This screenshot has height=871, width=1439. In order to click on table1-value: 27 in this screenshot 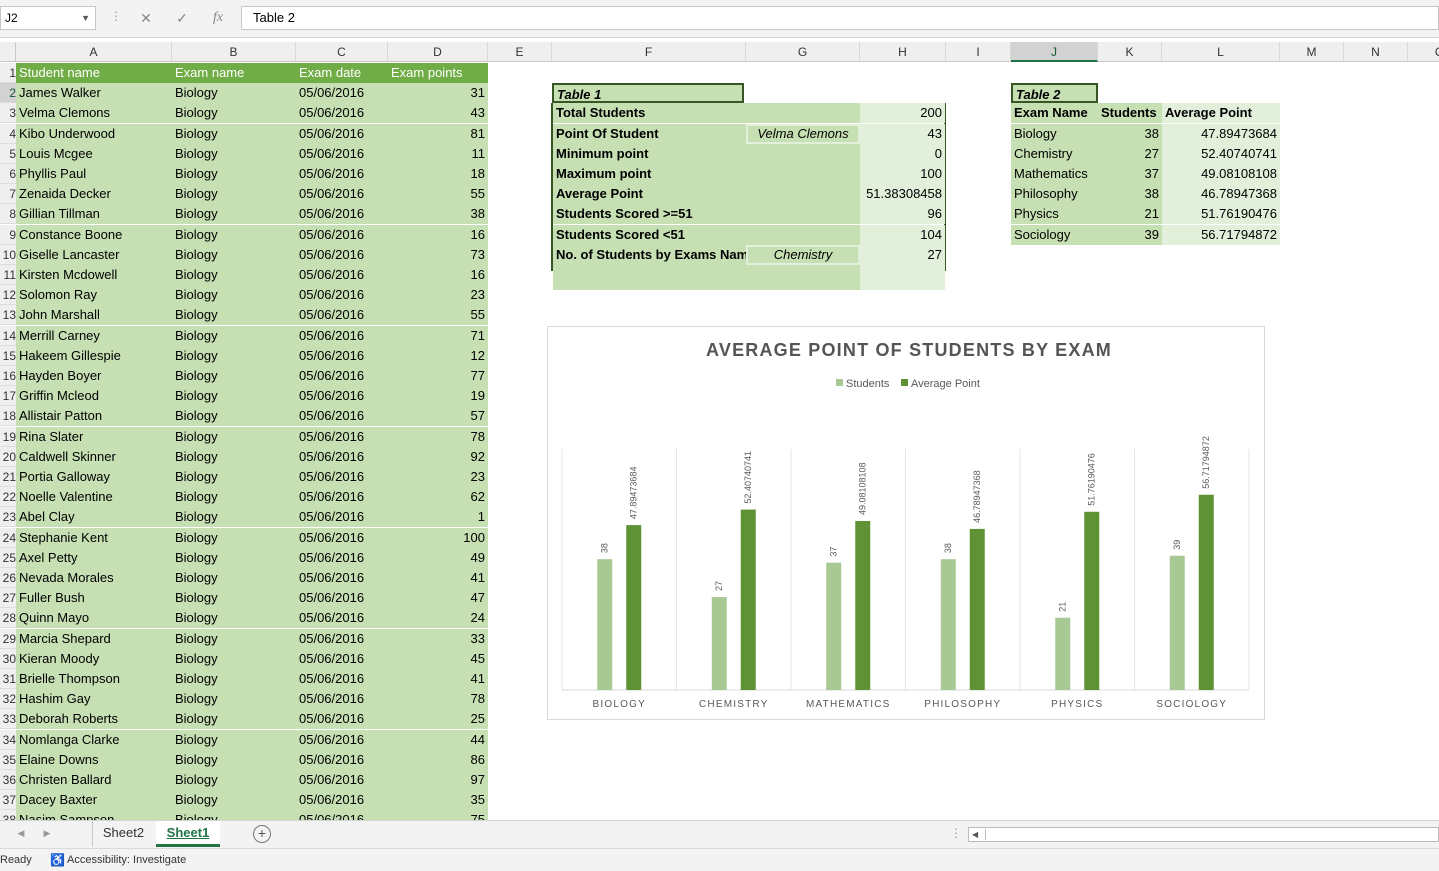, I will do `click(902, 254)`.